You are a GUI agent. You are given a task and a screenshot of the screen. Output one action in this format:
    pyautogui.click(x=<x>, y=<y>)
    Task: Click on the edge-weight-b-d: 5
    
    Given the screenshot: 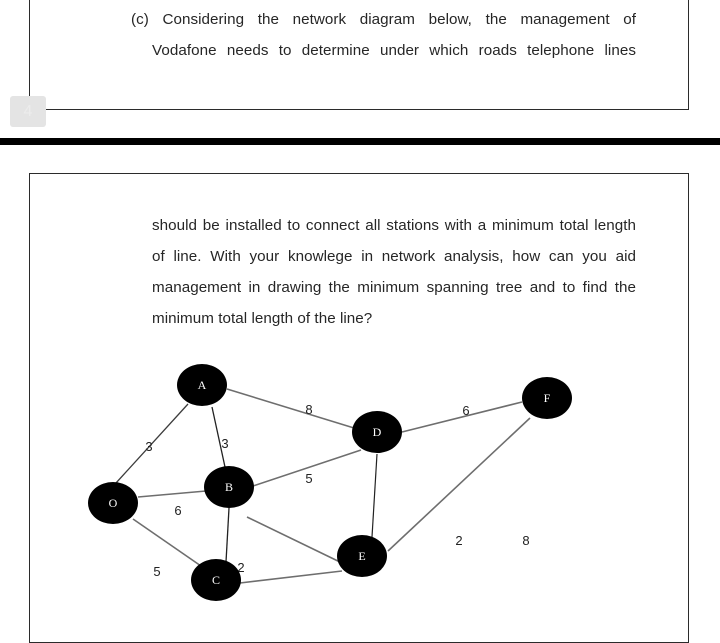 What is the action you would take?
    pyautogui.click(x=308, y=478)
    